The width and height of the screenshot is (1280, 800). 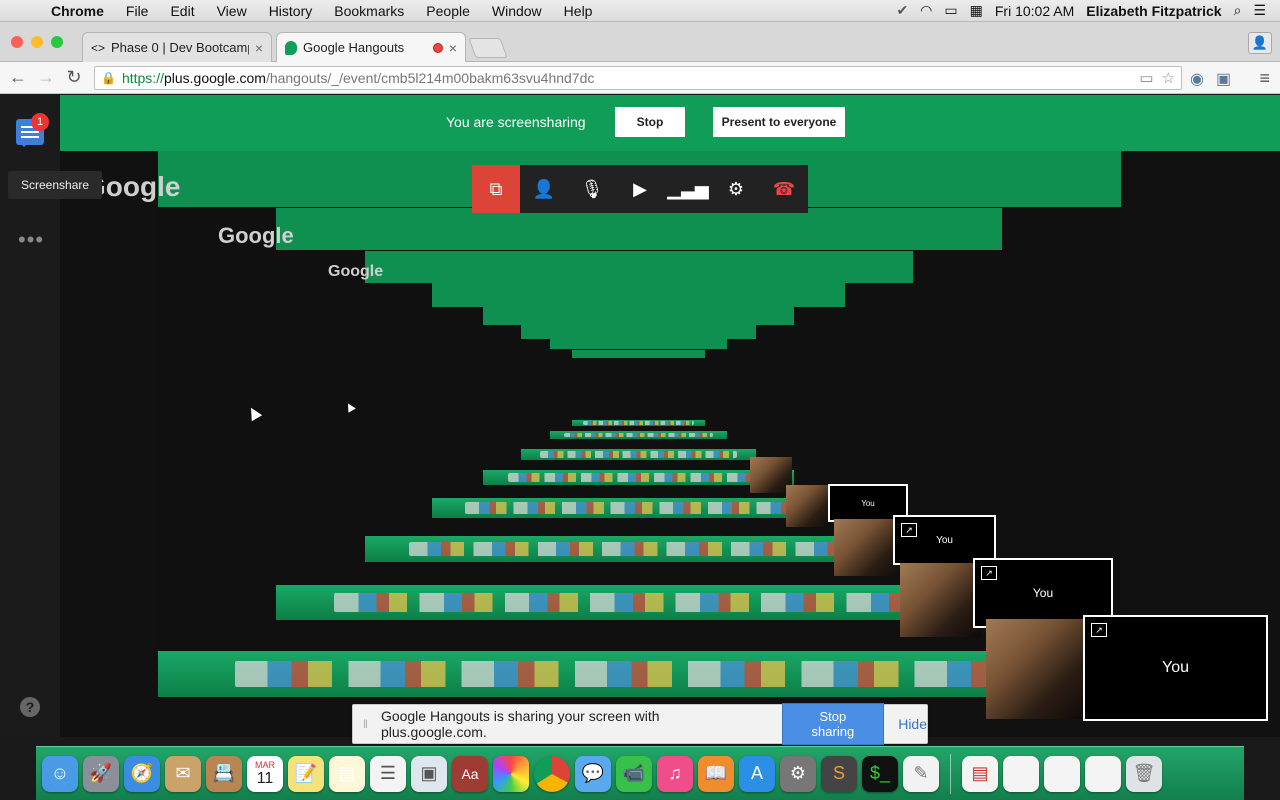 What do you see at coordinates (902, 10) in the screenshot?
I see `check-icon: ✔` at bounding box center [902, 10].